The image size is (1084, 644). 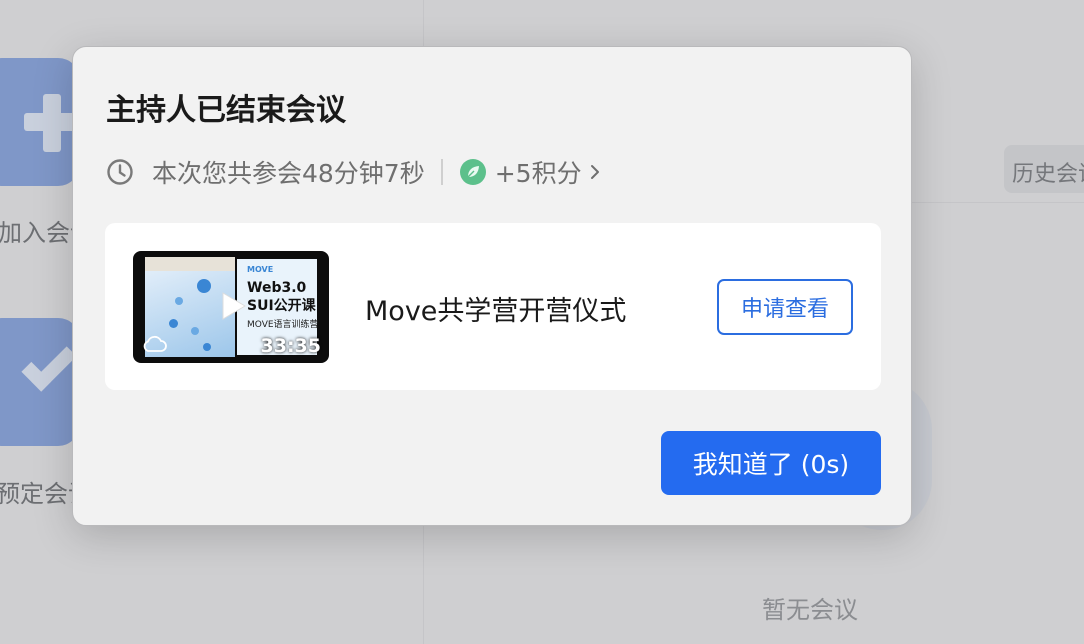 I want to click on chevron-right-icon, so click(x=595, y=172).